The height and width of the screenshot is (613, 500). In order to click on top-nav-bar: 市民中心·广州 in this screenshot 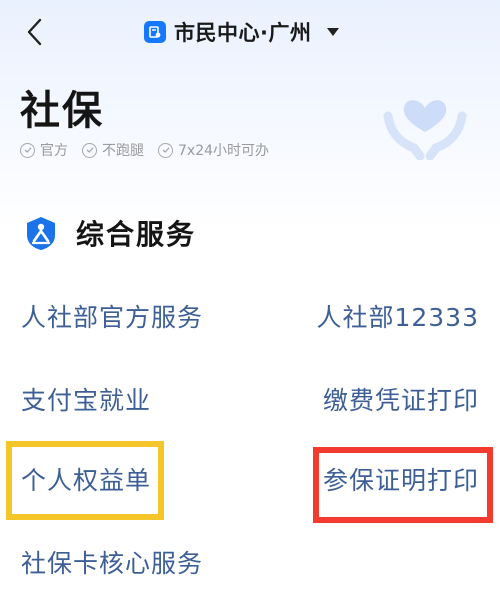, I will do `click(250, 33)`.